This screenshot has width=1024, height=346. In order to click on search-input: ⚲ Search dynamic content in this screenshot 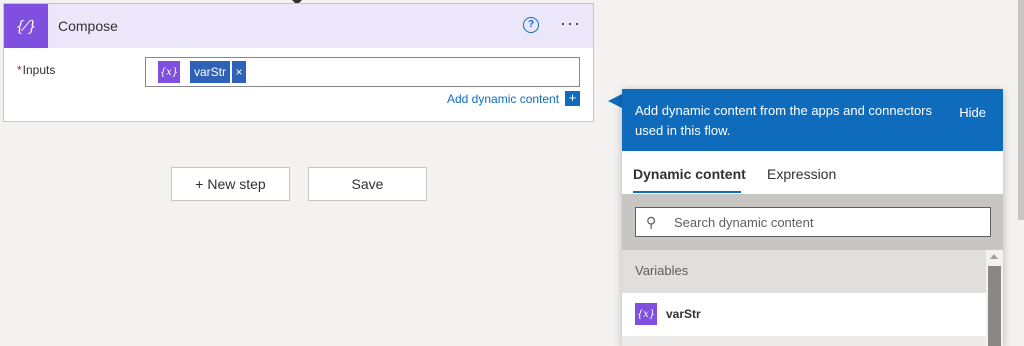, I will do `click(813, 222)`.